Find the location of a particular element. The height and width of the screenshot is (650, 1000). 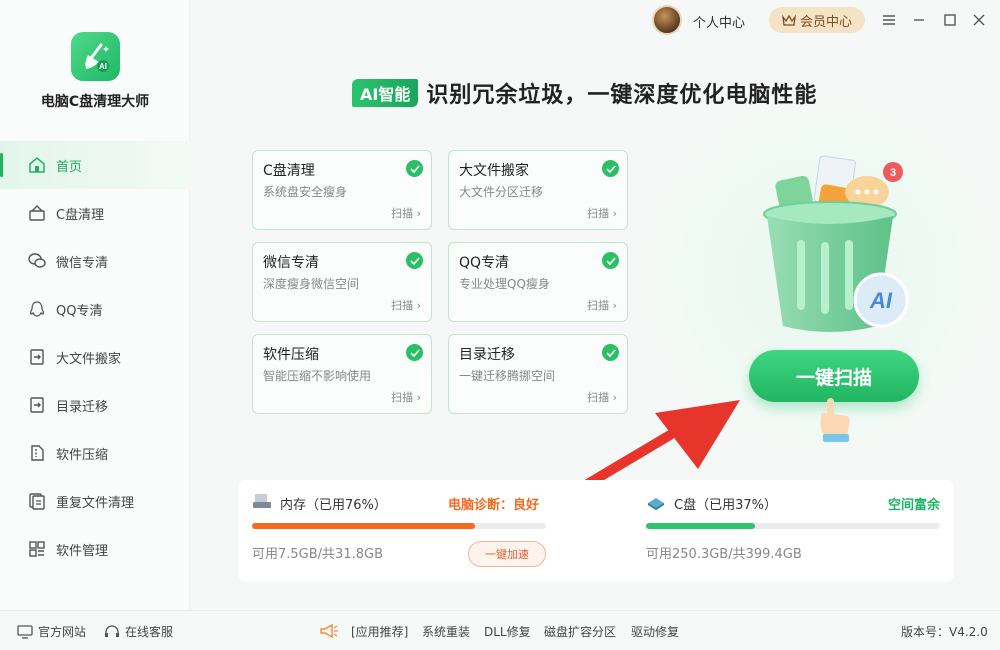

pointing-hand-icon is located at coordinates (835, 420).